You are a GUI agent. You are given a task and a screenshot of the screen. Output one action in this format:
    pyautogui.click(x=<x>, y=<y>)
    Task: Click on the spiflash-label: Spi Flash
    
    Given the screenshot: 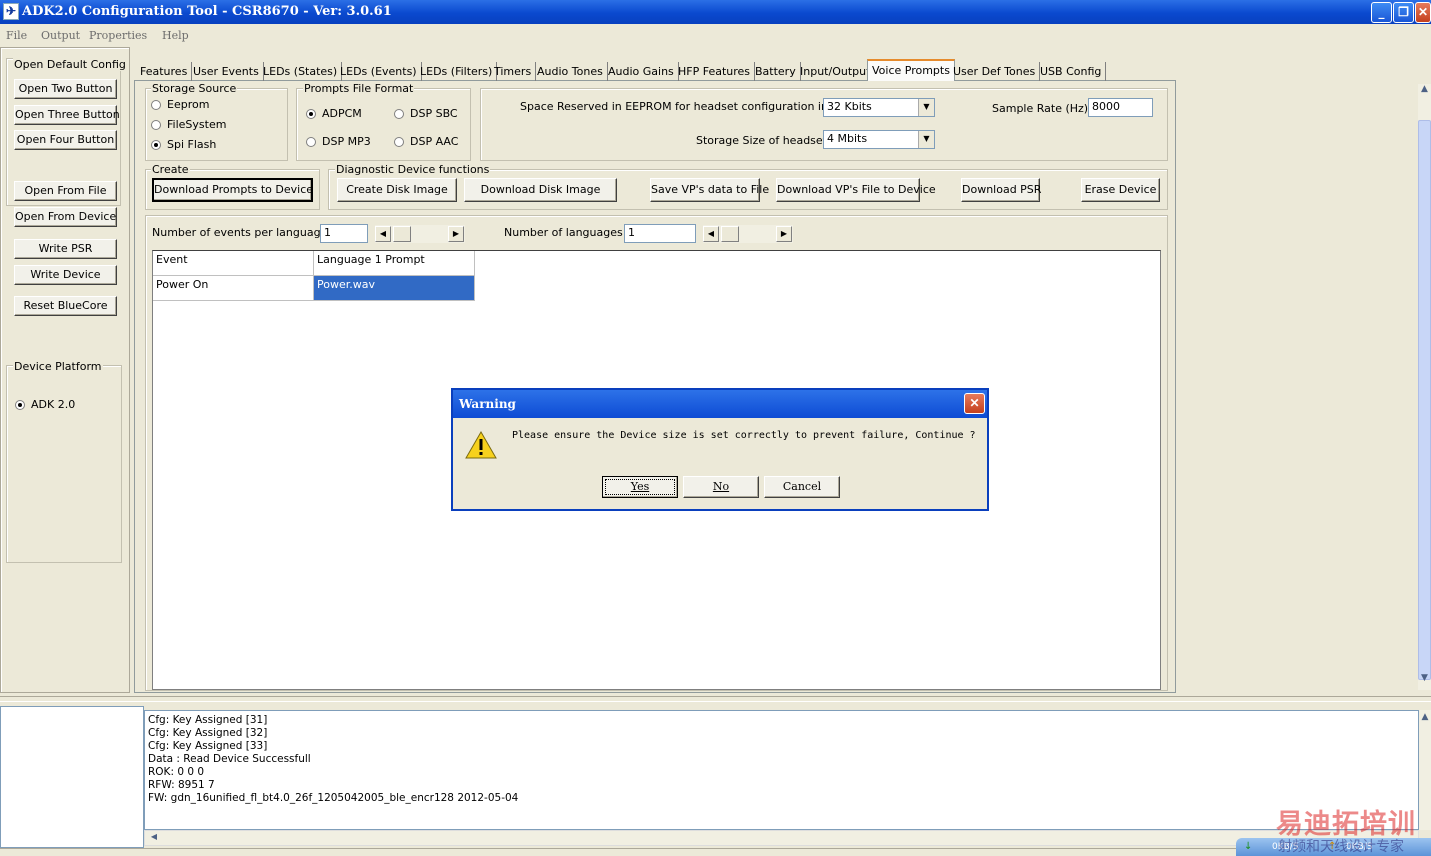 What is the action you would take?
    pyautogui.click(x=192, y=144)
    